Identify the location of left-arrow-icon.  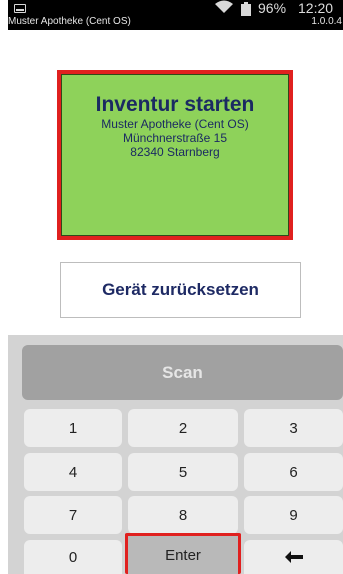
(293, 557).